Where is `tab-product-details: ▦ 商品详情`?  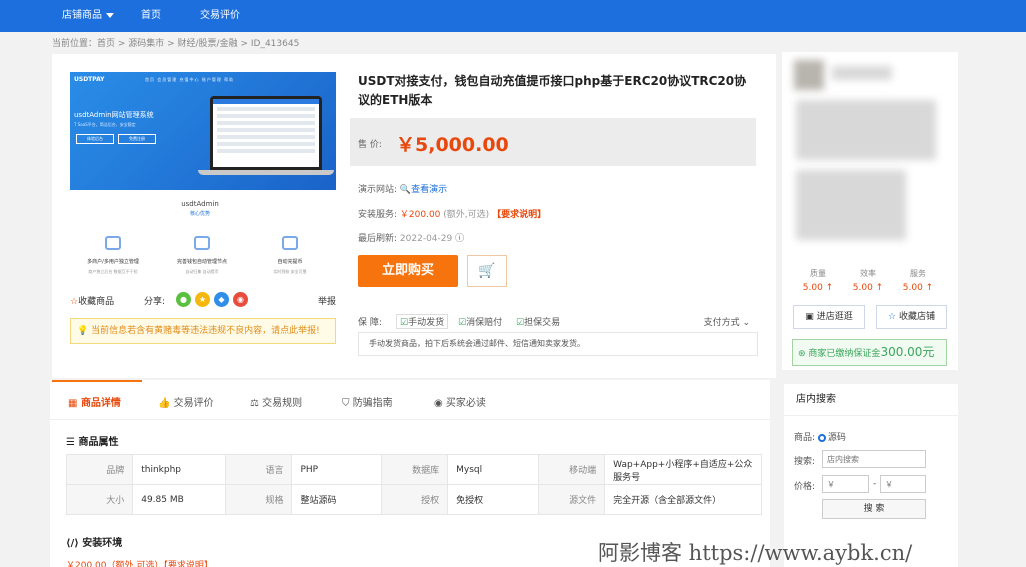 tab-product-details: ▦ 商品详情 is located at coordinates (94, 401).